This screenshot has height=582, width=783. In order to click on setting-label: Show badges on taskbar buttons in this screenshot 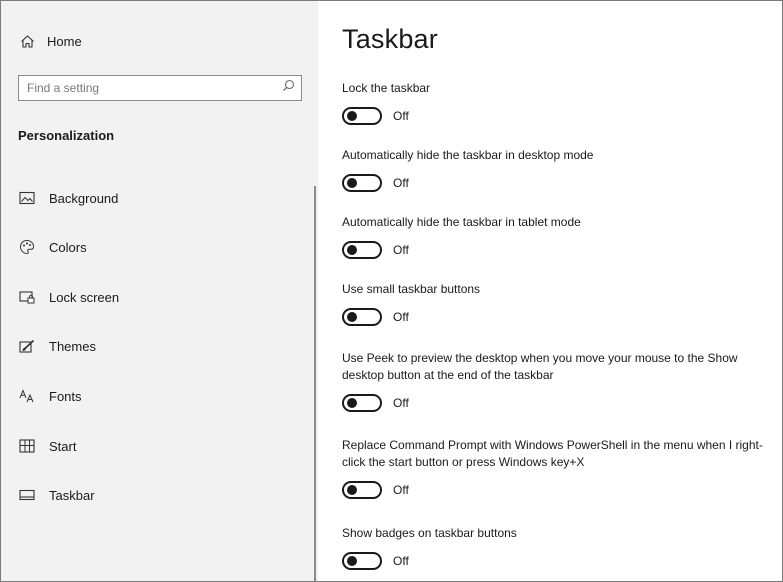, I will do `click(429, 533)`.